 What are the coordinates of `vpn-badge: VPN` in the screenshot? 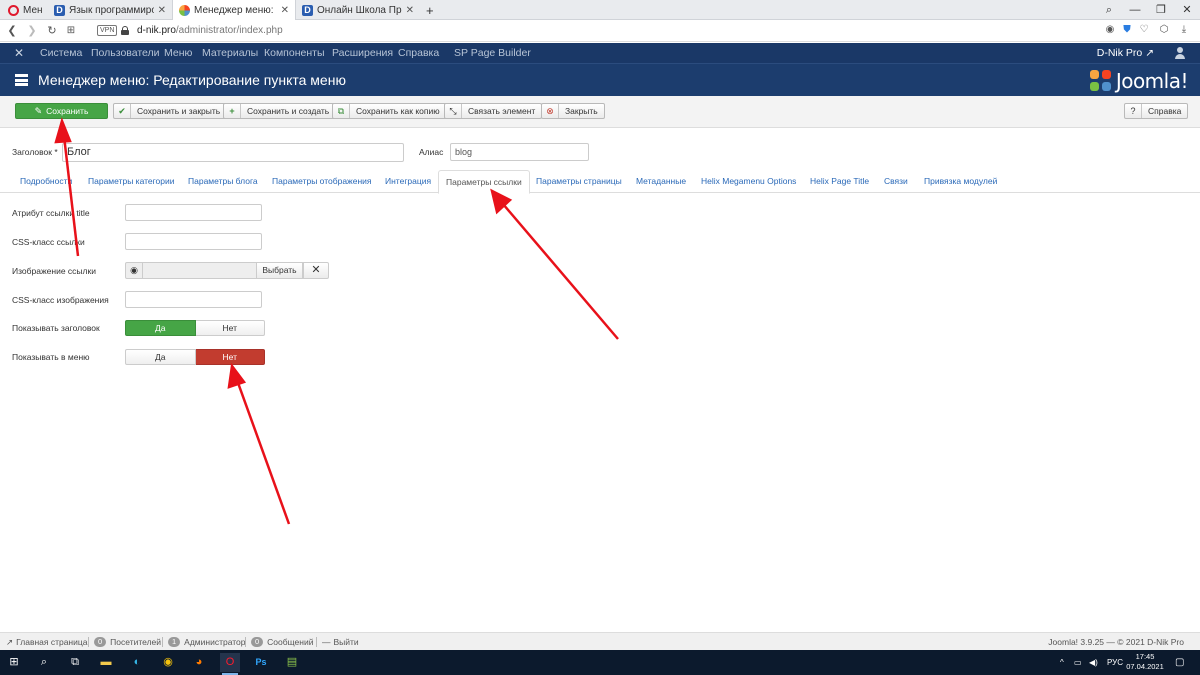 It's located at (107, 30).